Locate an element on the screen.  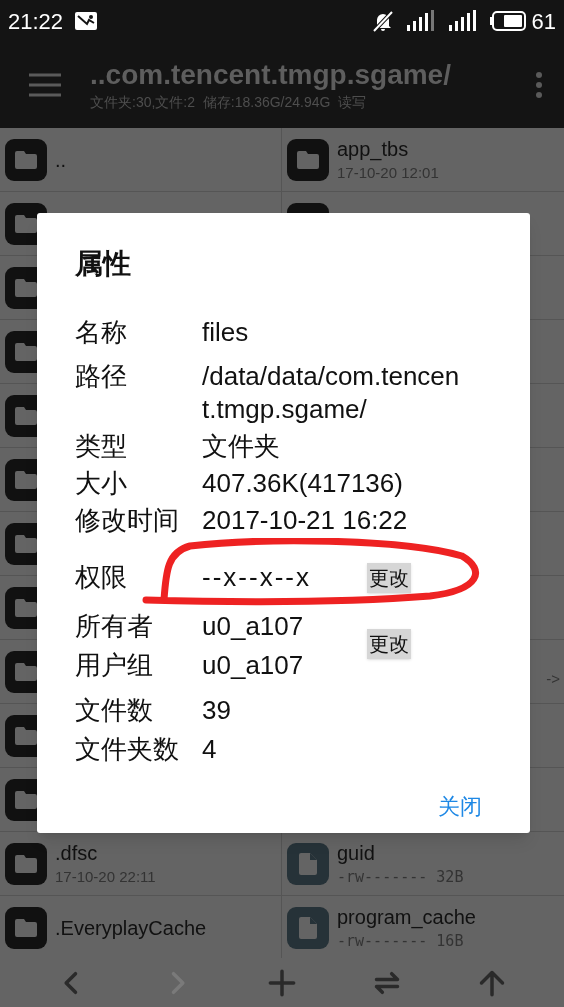
property-label: 文件夹数 is located at coordinates (127, 749).